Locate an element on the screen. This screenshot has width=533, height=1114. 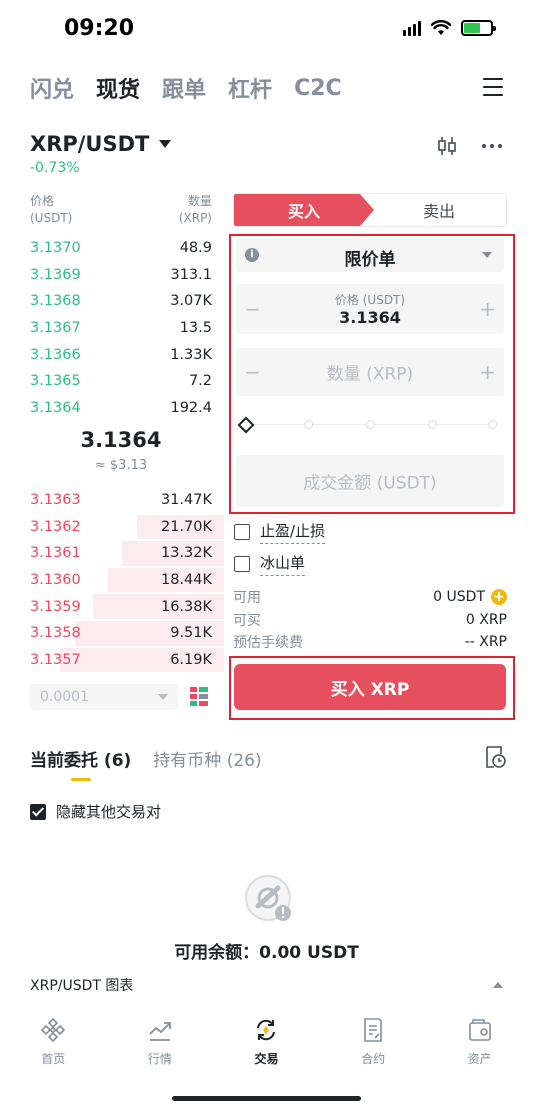
hide-other-pairs-option: 隐藏其他交易对 is located at coordinates (95, 811).